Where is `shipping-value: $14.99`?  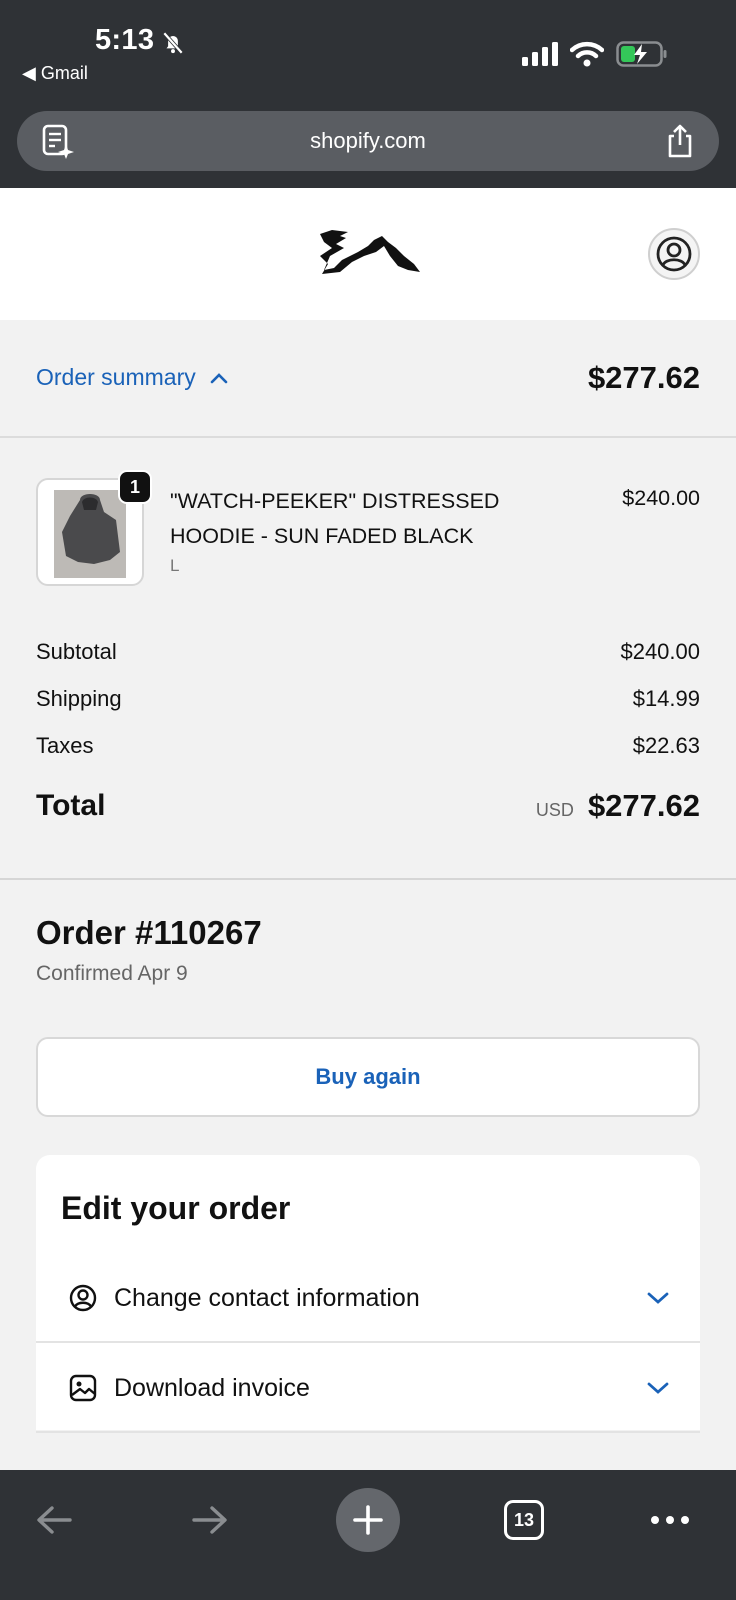 shipping-value: $14.99 is located at coordinates (666, 698).